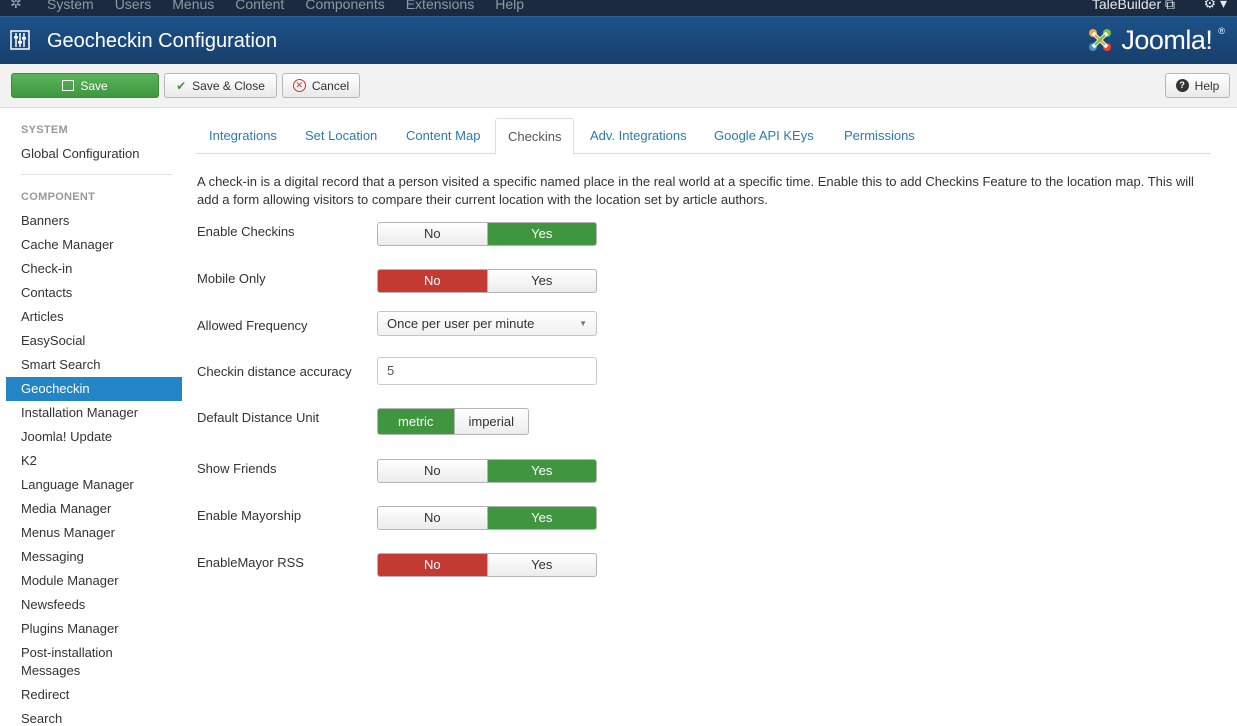 Image resolution: width=1237 pixels, height=726 pixels. I want to click on enable-mayorship-no: No, so click(432, 518).